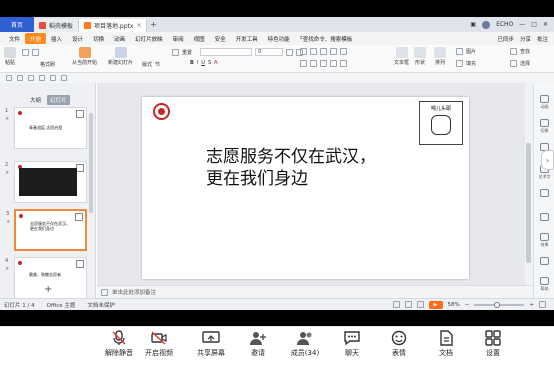  What do you see at coordinates (544, 284) in the screenshot?
I see `sidebar-help: 帮助` at bounding box center [544, 284].